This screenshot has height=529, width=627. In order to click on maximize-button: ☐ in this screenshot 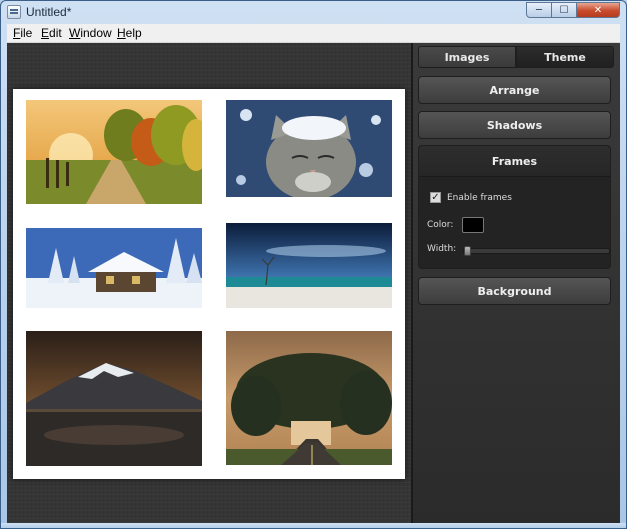, I will do `click(564, 10)`.